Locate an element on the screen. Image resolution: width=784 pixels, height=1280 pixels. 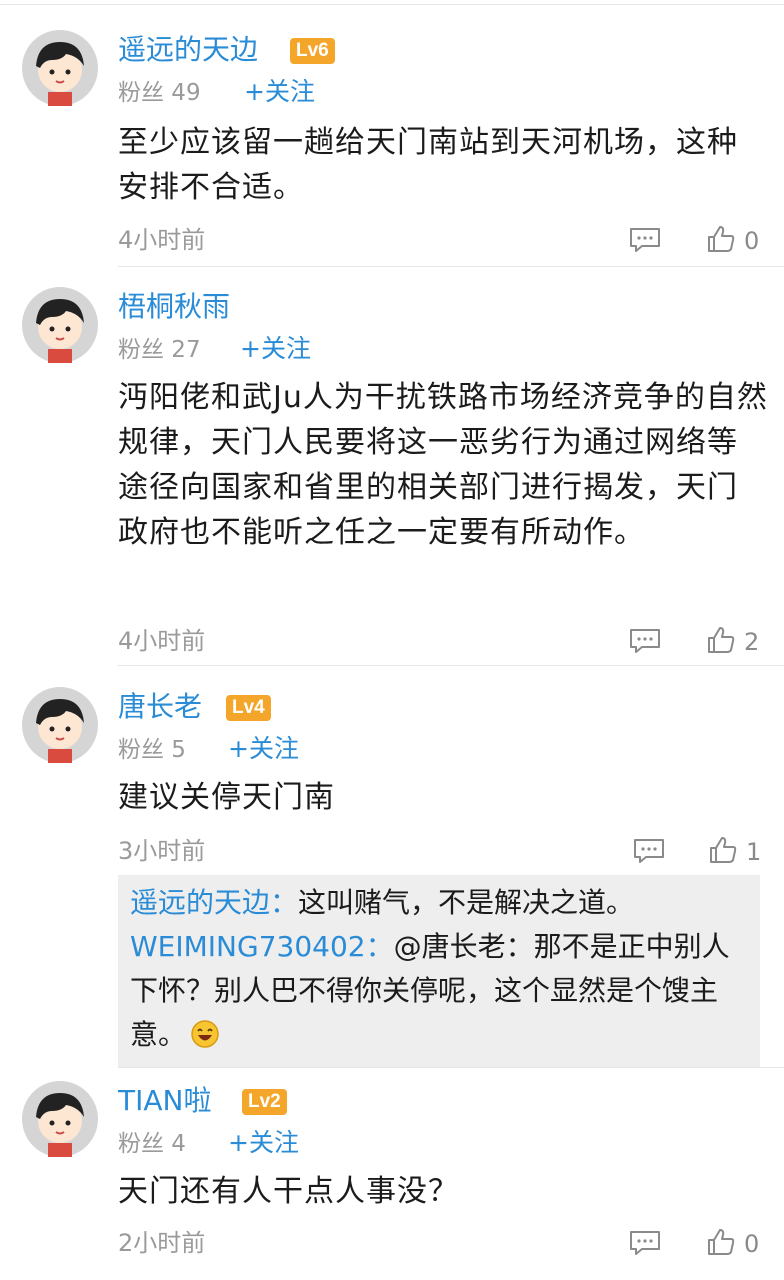
fans-count: 粉丝 27 is located at coordinates (159, 350).